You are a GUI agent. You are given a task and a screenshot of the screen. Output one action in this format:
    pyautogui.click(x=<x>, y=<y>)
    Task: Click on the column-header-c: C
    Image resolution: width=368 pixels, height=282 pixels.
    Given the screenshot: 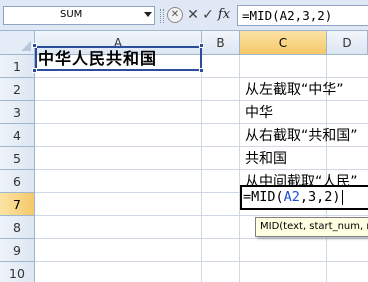 What is the action you would take?
    pyautogui.click(x=283, y=43)
    